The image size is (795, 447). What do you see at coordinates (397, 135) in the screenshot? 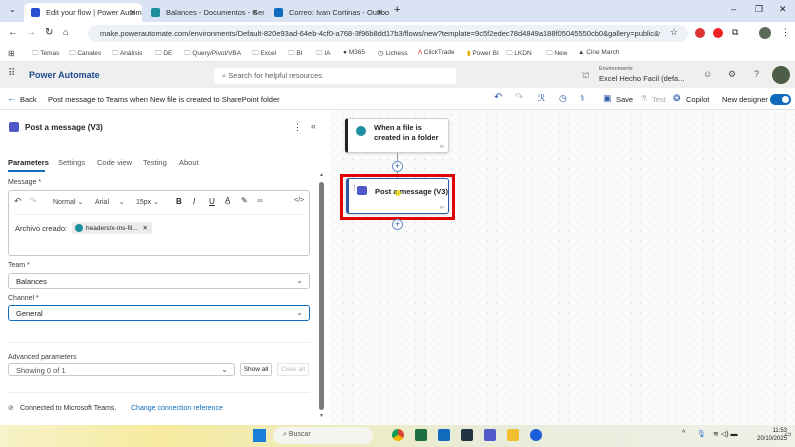
I see `trigger-card: When a file is created in a folder ∞` at bounding box center [397, 135].